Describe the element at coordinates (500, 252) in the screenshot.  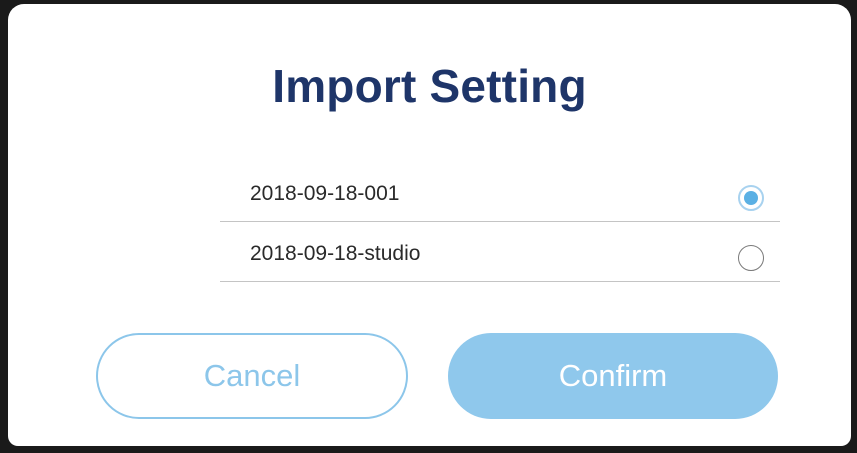
I see `option-row-2: 2018-09-18-studio` at that location.